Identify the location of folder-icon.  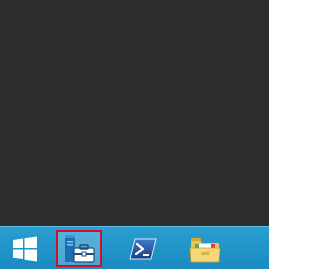
(205, 249).